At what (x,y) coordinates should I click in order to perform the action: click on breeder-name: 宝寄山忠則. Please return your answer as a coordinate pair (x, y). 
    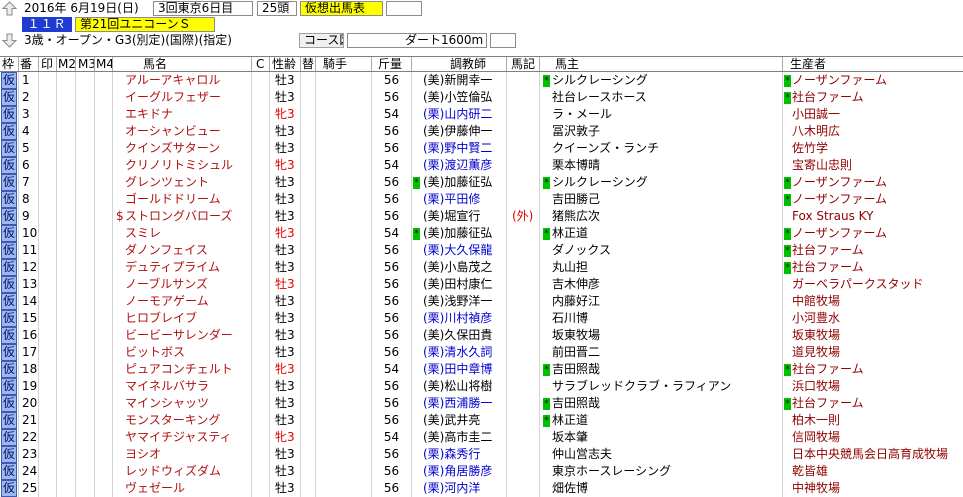
    Looking at the image, I should click on (822, 165).